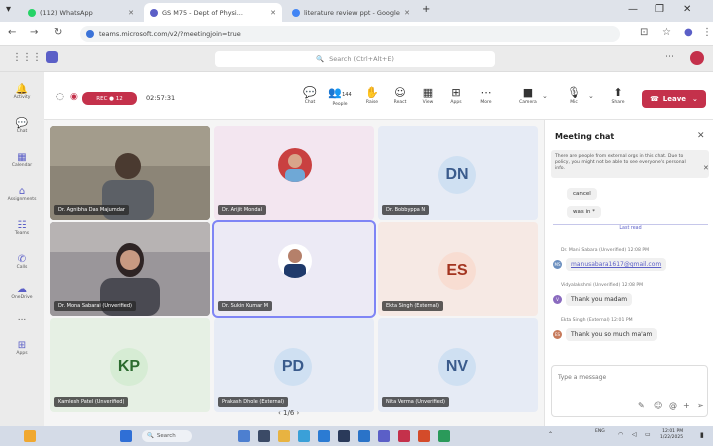  Describe the element at coordinates (298, 413) in the screenshot. I see `next-page-icon: ›` at that location.